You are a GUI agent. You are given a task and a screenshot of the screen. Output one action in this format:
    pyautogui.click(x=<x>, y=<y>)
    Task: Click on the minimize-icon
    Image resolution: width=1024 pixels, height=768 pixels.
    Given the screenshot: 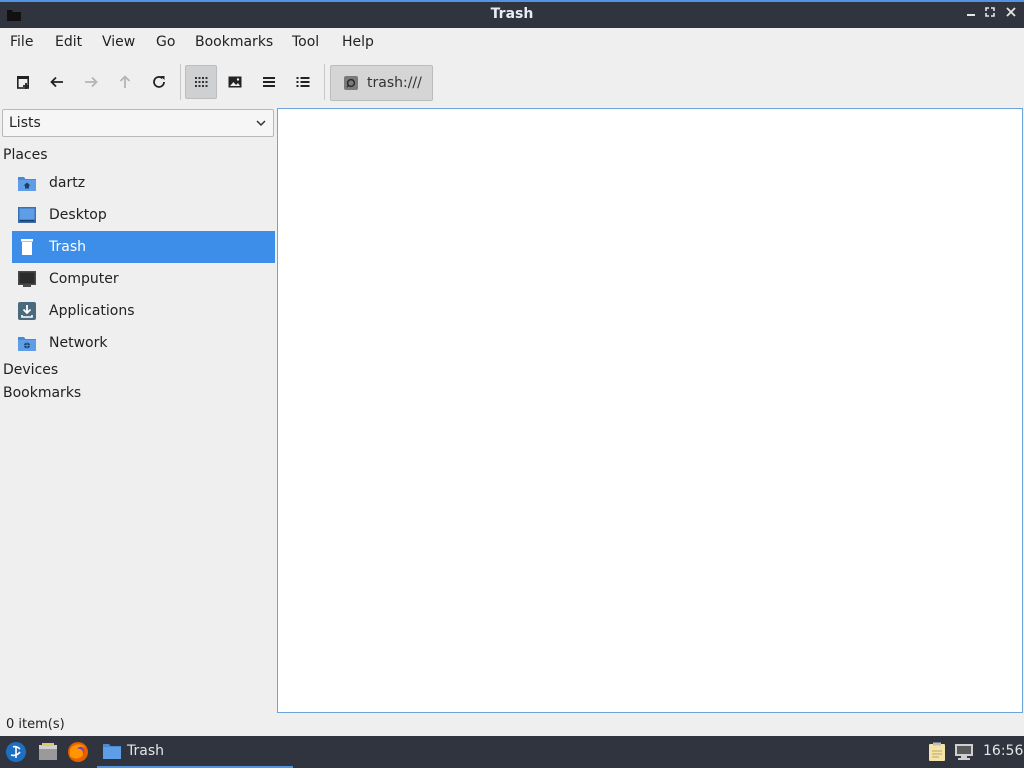 What is the action you would take?
    pyautogui.click(x=971, y=14)
    